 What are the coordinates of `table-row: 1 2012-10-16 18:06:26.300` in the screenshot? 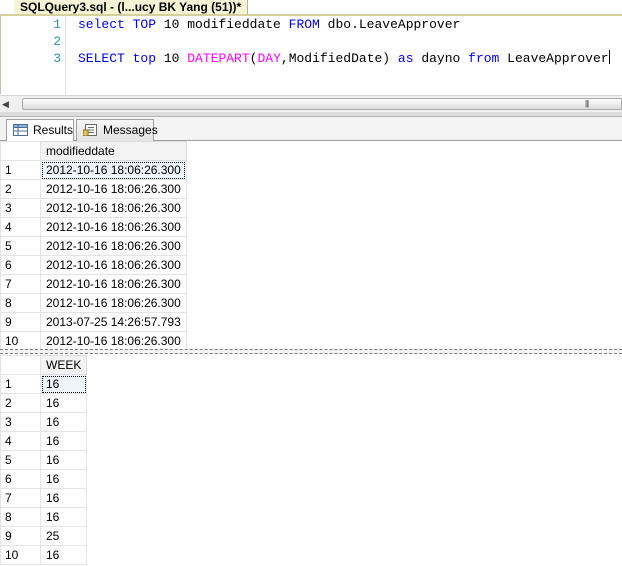 It's located at (93, 170).